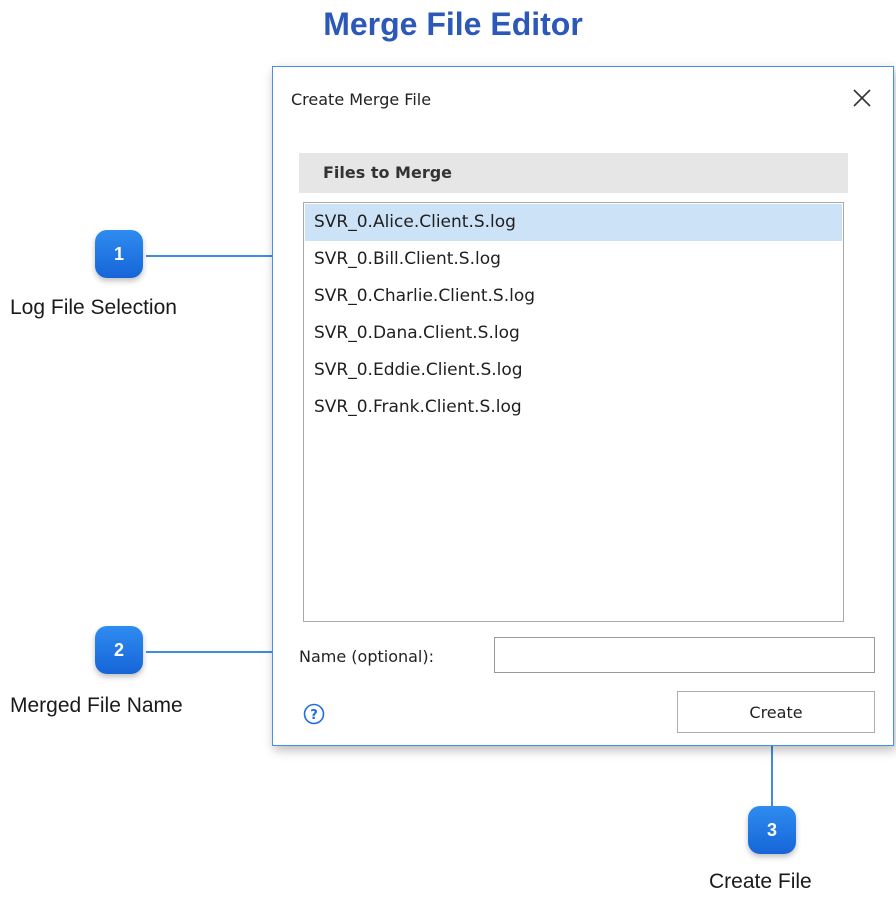 The height and width of the screenshot is (897, 896). I want to click on callout-3-line, so click(772, 778).